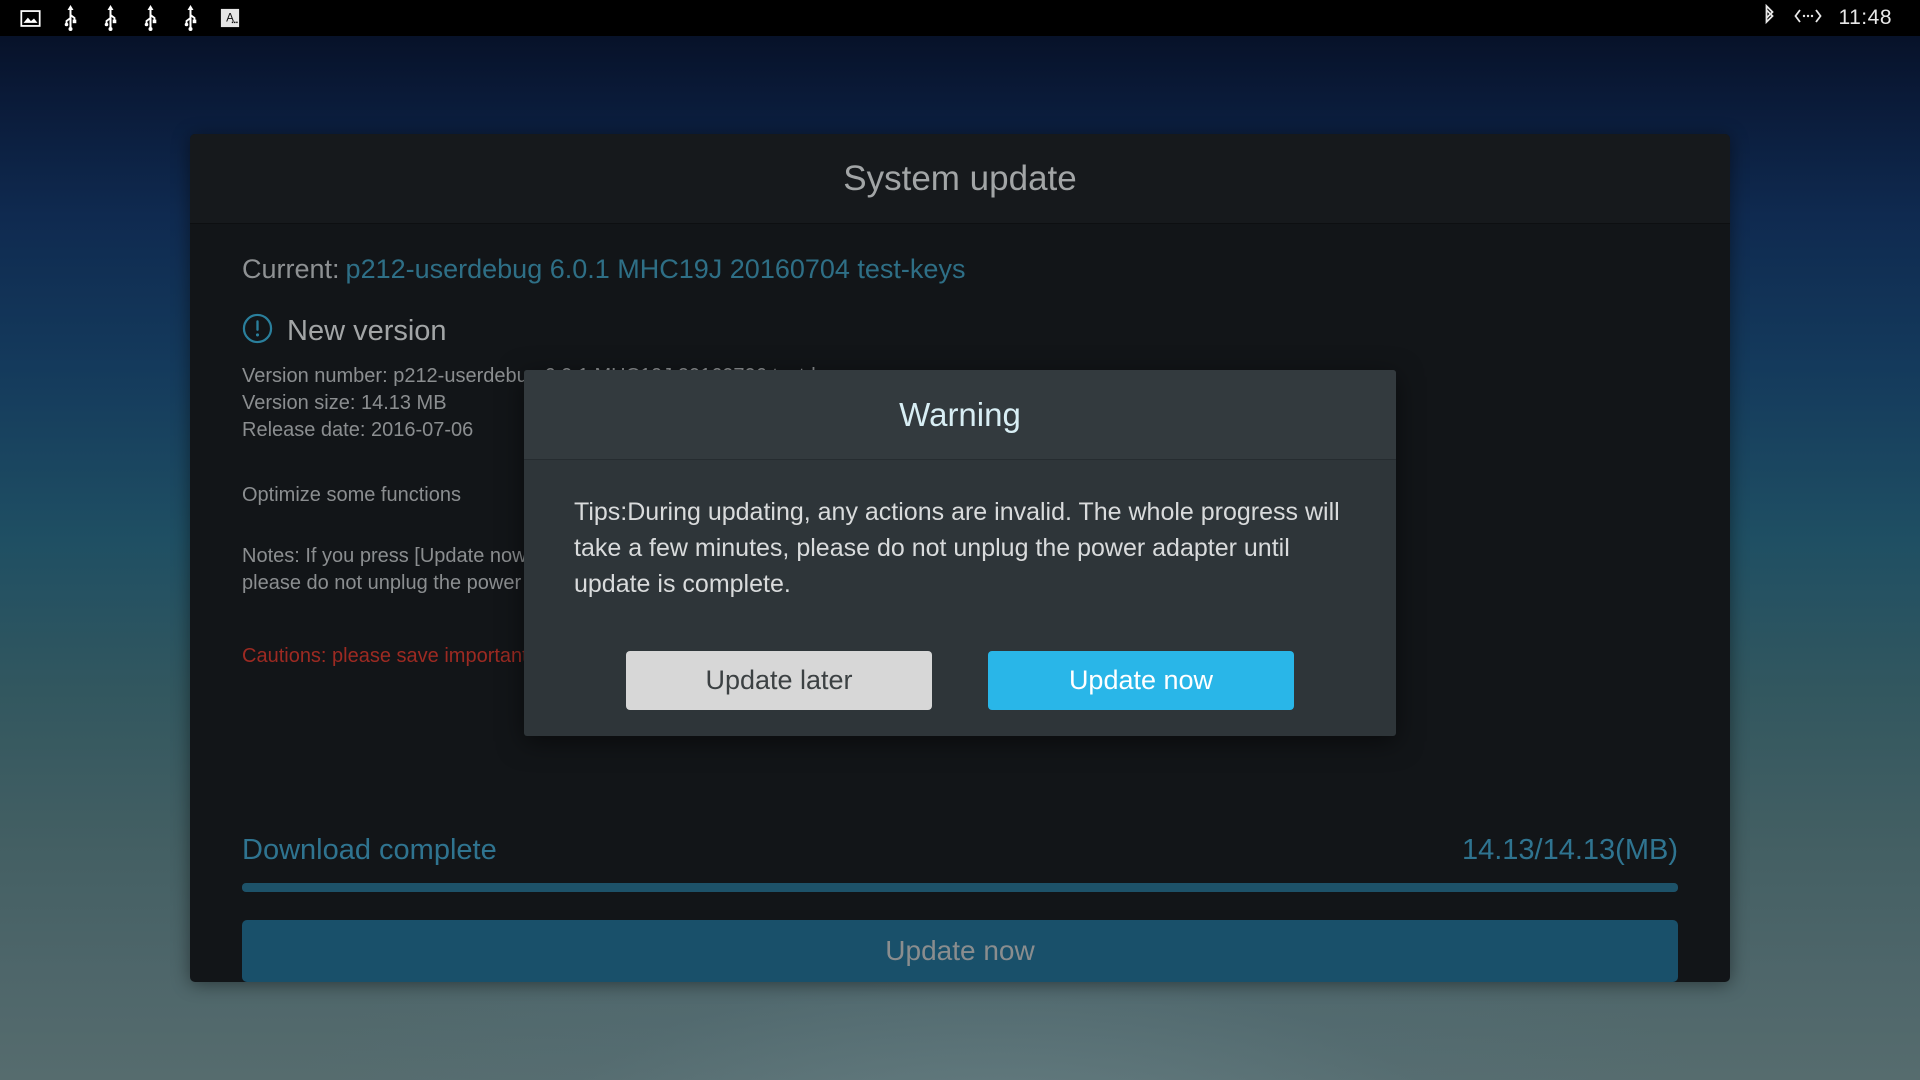 The image size is (1920, 1080). Describe the element at coordinates (1141, 680) in the screenshot. I see `dialog-update-now-button: Update now` at that location.